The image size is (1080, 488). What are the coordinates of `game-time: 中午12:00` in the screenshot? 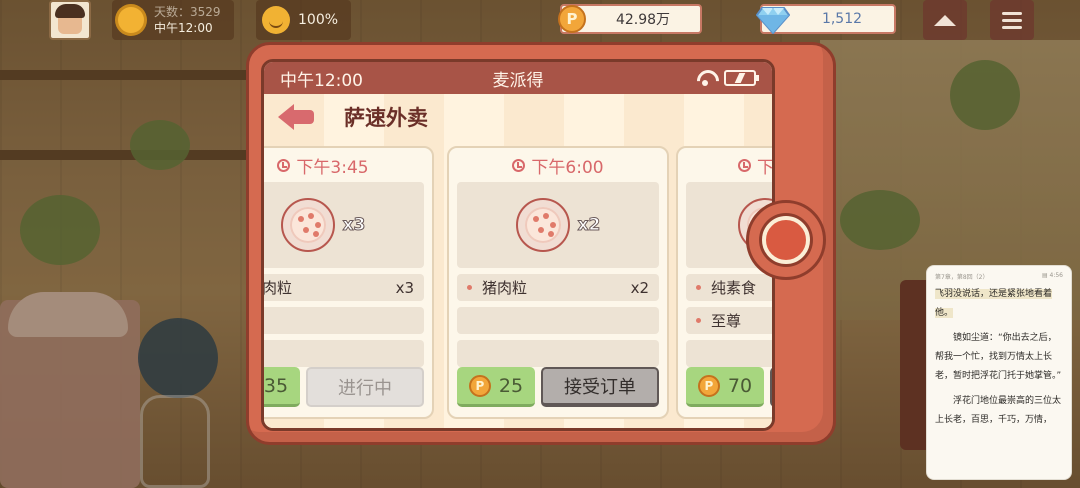 It's located at (183, 28).